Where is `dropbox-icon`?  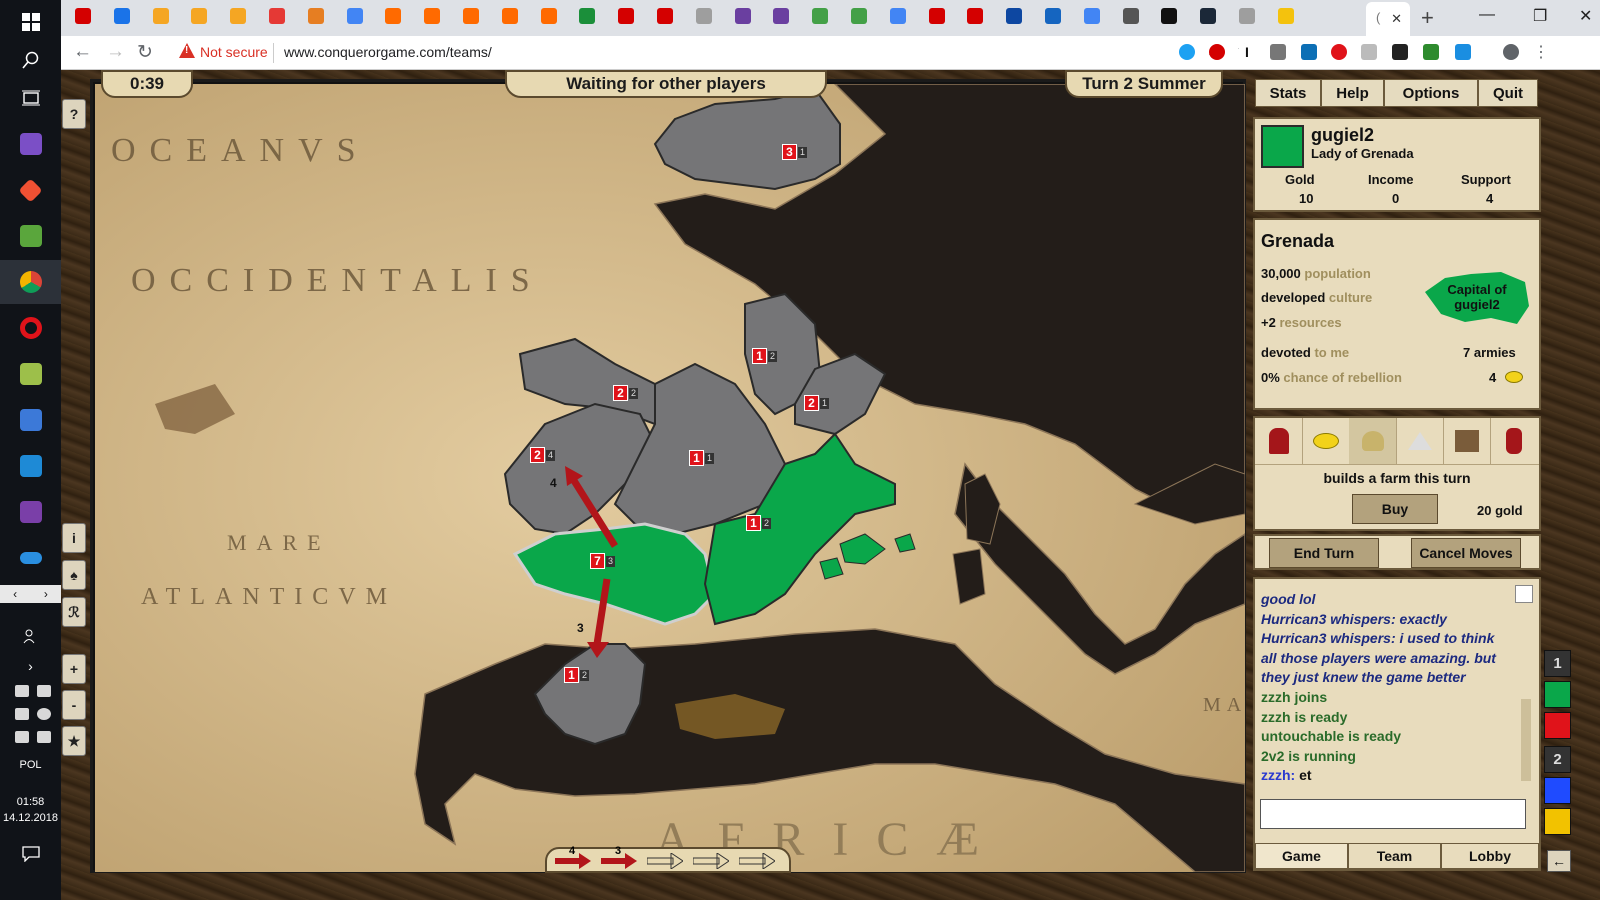
dropbox-icon is located at coordinates (22, 714).